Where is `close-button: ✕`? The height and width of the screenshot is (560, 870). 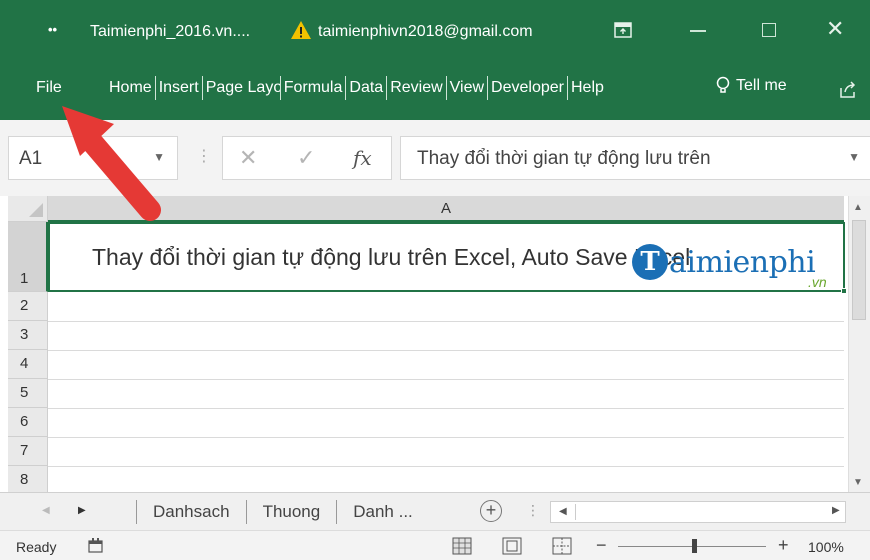
close-button: ✕ is located at coordinates (835, 29).